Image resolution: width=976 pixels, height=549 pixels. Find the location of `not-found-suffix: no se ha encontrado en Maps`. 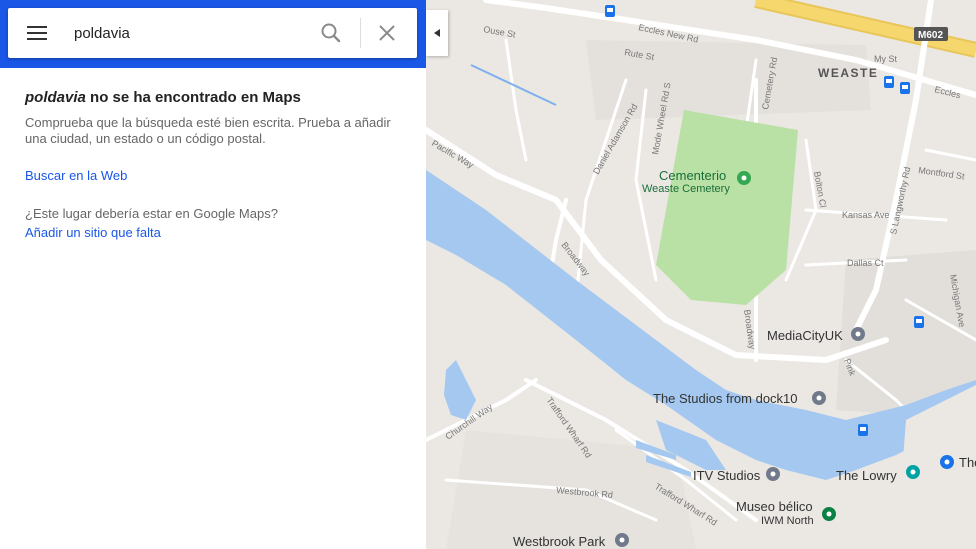

not-found-suffix: no se ha encontrado en Maps is located at coordinates (193, 97).